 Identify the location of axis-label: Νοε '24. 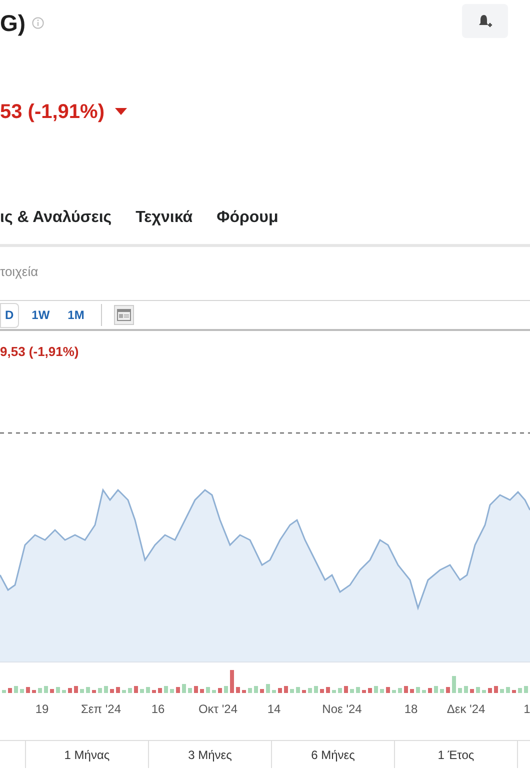
(342, 709).